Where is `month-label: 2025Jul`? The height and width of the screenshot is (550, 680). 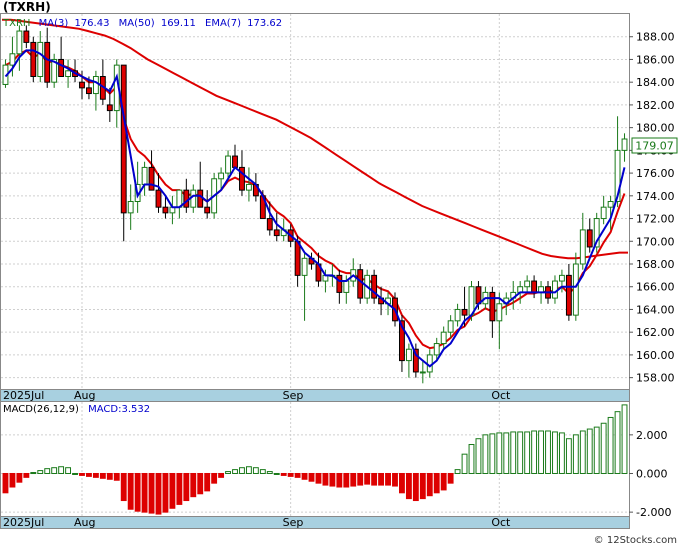
month-label: 2025Jul is located at coordinates (23, 395).